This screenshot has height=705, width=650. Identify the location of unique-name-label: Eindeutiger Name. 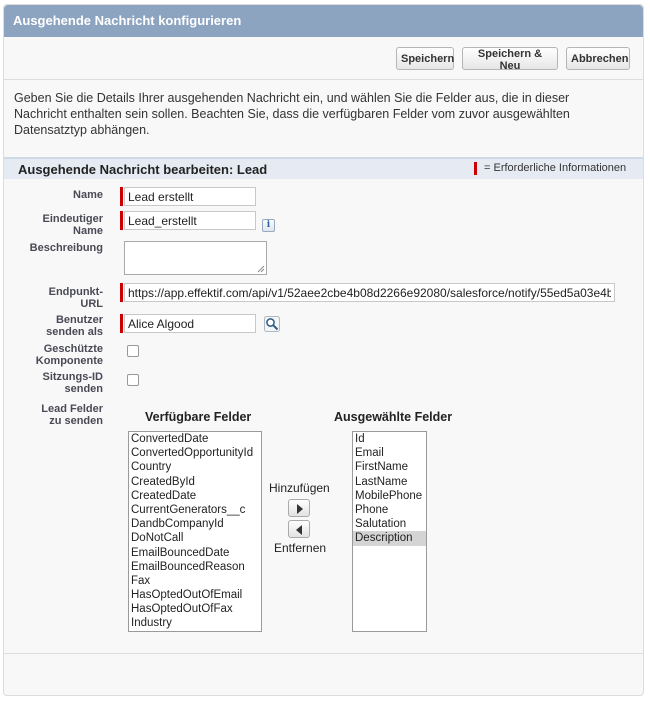
(72, 225).